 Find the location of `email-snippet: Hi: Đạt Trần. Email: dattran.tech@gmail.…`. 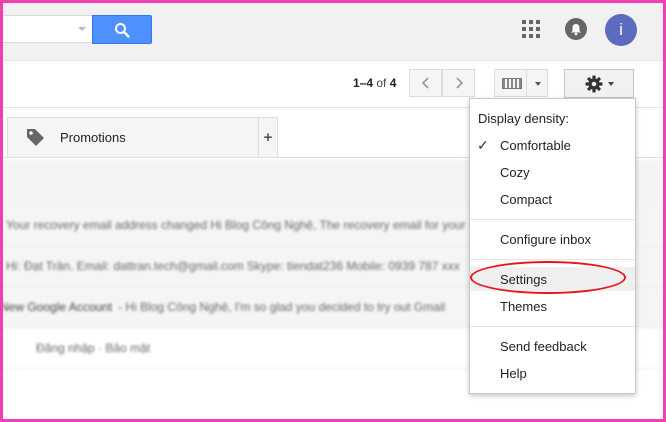

email-snippet: Hi: Đạt Trần. Email: dattran.tech@gmail.… is located at coordinates (233, 266).